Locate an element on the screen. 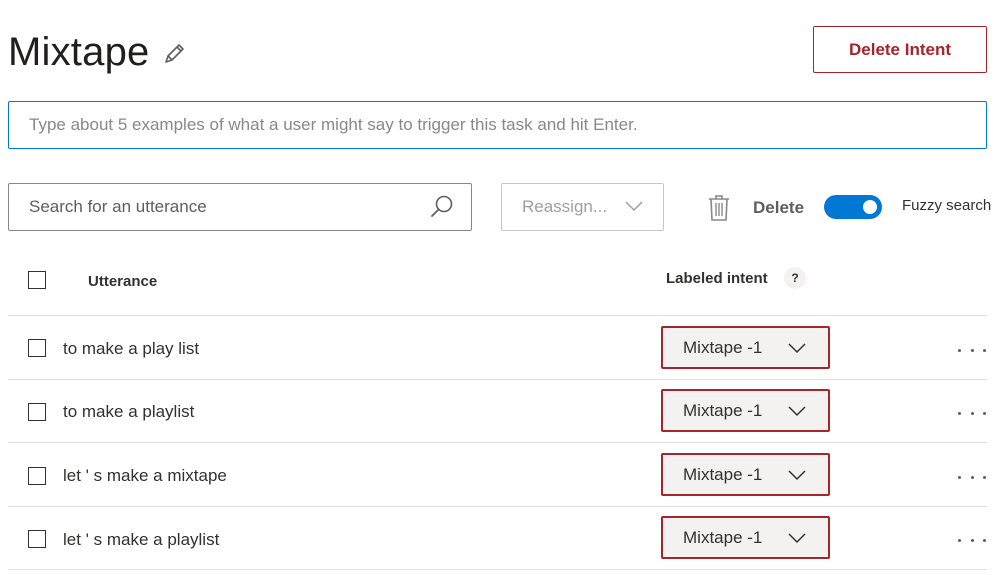  trash-icon is located at coordinates (719, 208).